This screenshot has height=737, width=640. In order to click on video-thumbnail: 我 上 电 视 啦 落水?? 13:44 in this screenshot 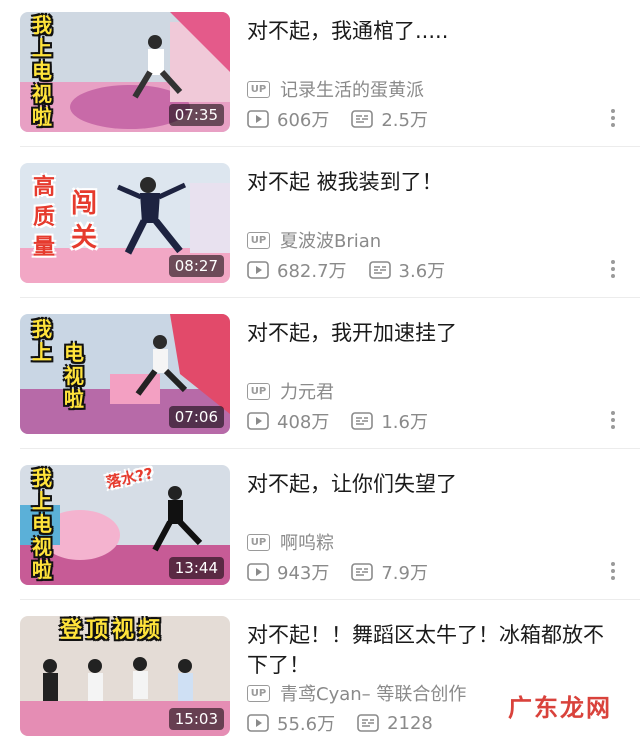, I will do `click(125, 525)`.